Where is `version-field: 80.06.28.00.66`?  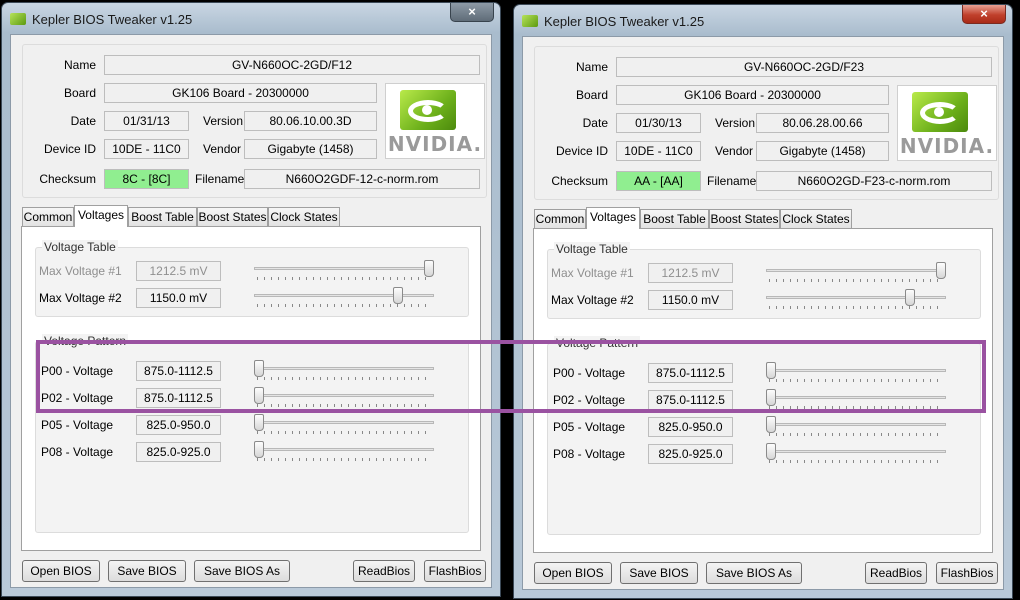
version-field: 80.06.28.00.66 is located at coordinates (822, 123).